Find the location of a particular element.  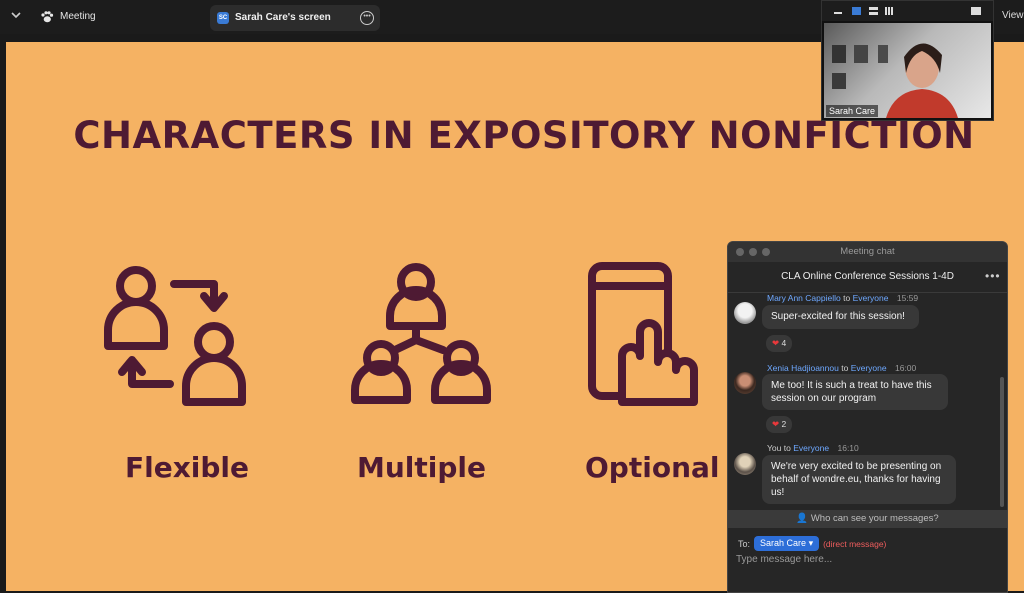

screen-tab-label: Sarah Care's screen is located at coordinates (283, 17).